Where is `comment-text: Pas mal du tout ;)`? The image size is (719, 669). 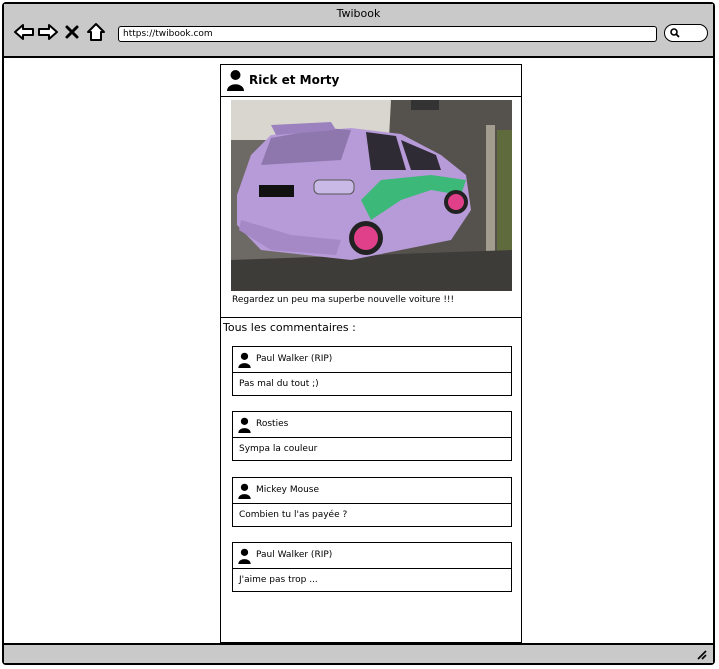 comment-text: Pas mal du tout ;) is located at coordinates (279, 384).